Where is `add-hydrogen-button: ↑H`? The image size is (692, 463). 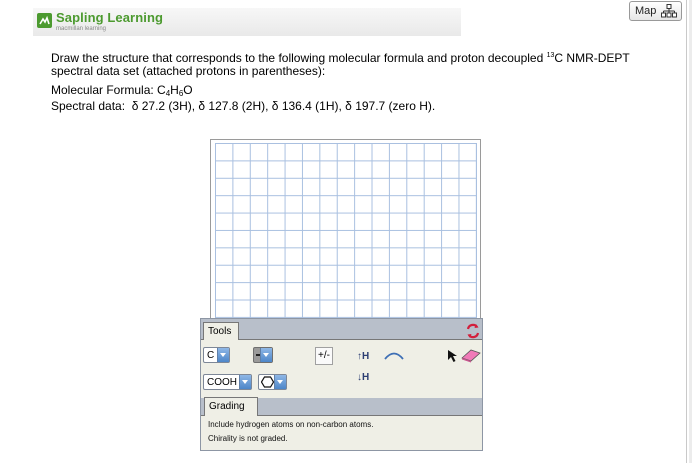 add-hydrogen-button: ↑H is located at coordinates (363, 356).